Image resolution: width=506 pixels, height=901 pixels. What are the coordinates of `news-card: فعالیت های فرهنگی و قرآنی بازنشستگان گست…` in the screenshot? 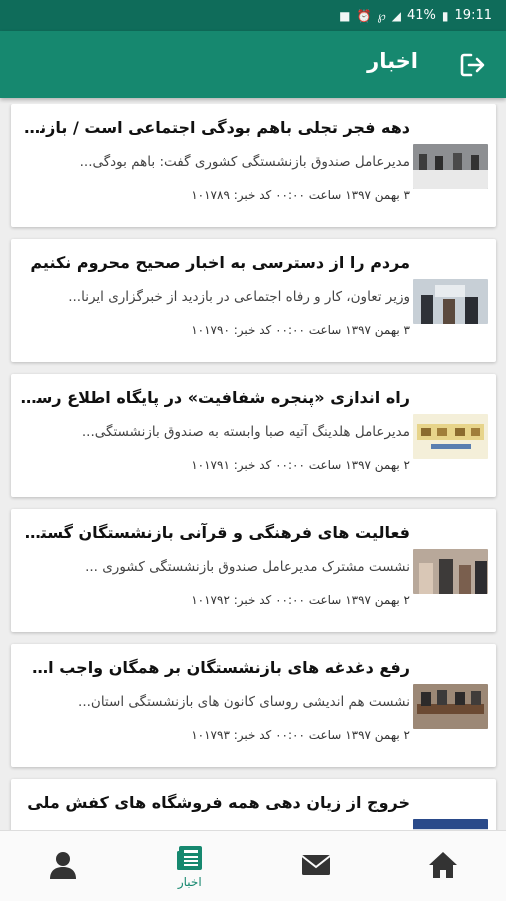 It's located at (253, 570).